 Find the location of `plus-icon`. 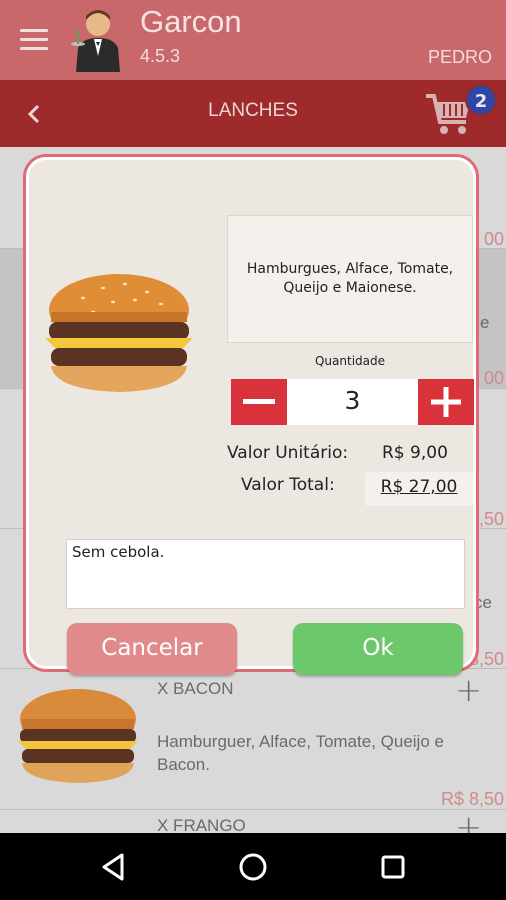

plus-icon is located at coordinates (446, 402).